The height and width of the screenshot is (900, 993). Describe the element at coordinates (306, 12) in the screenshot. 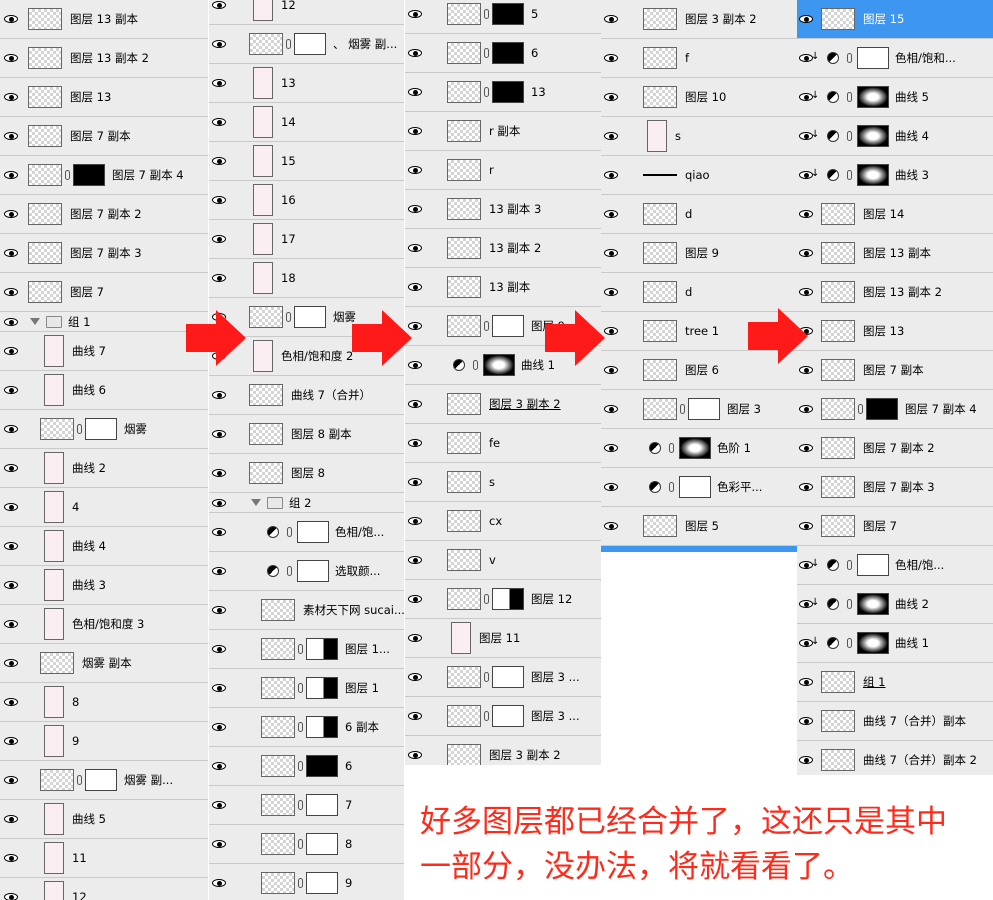

I see `layer-row: 12` at that location.